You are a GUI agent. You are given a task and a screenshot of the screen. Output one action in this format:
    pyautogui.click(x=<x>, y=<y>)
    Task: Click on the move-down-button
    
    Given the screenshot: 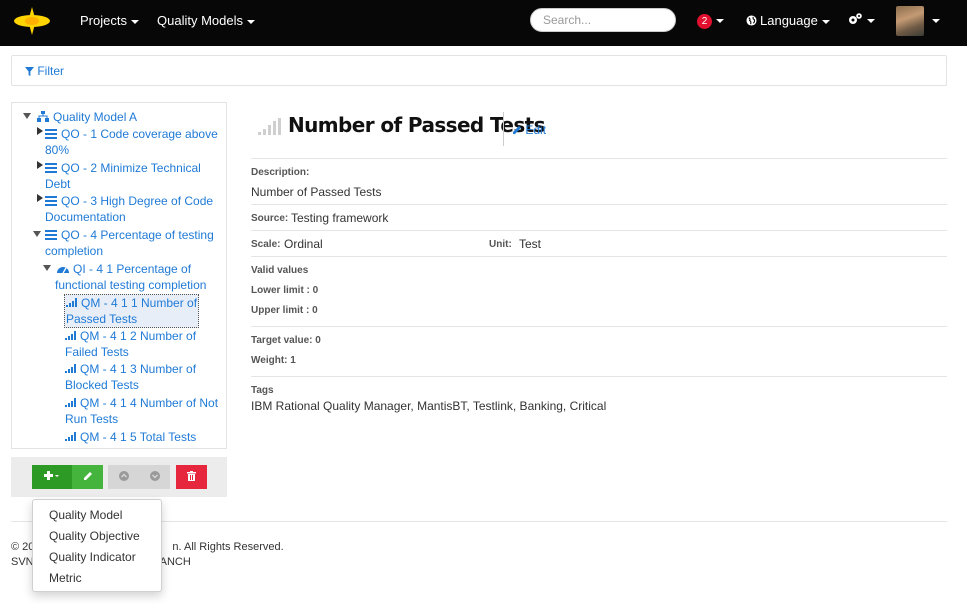 What is the action you would take?
    pyautogui.click(x=154, y=477)
    